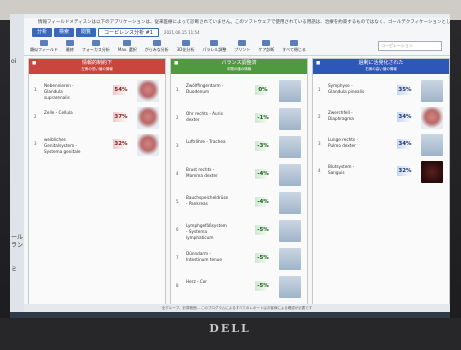 The height and width of the screenshot is (350, 461). I want to click on item-name: Zwerchfell - Diaphragma, so click(341, 115).